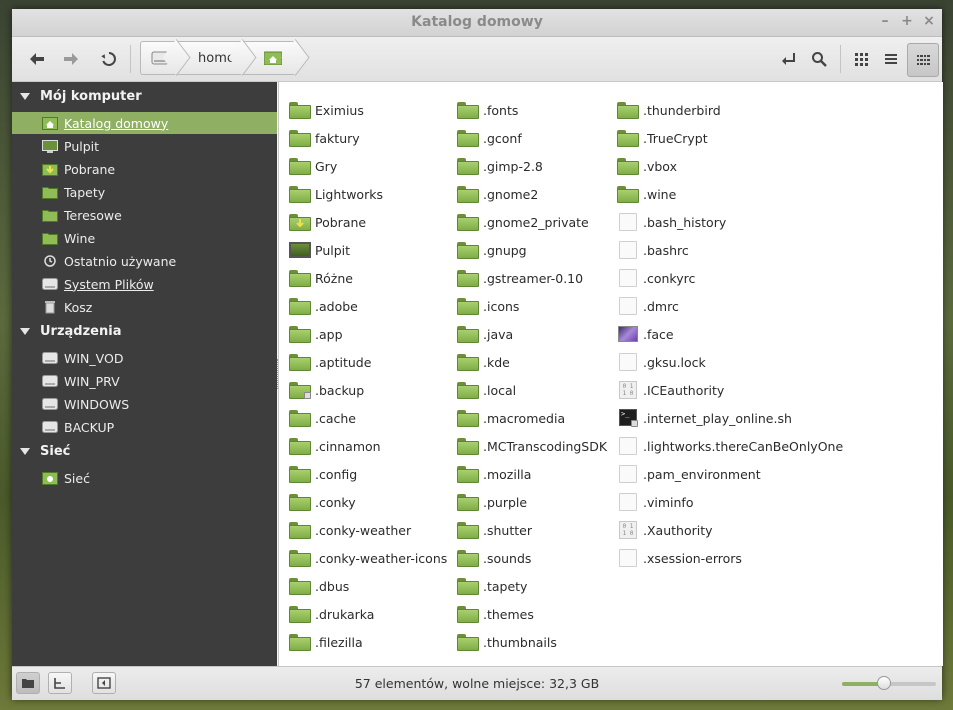 The height and width of the screenshot is (710, 953). Describe the element at coordinates (679, 558) in the screenshot. I see `file-item: .xsession-errors` at that location.